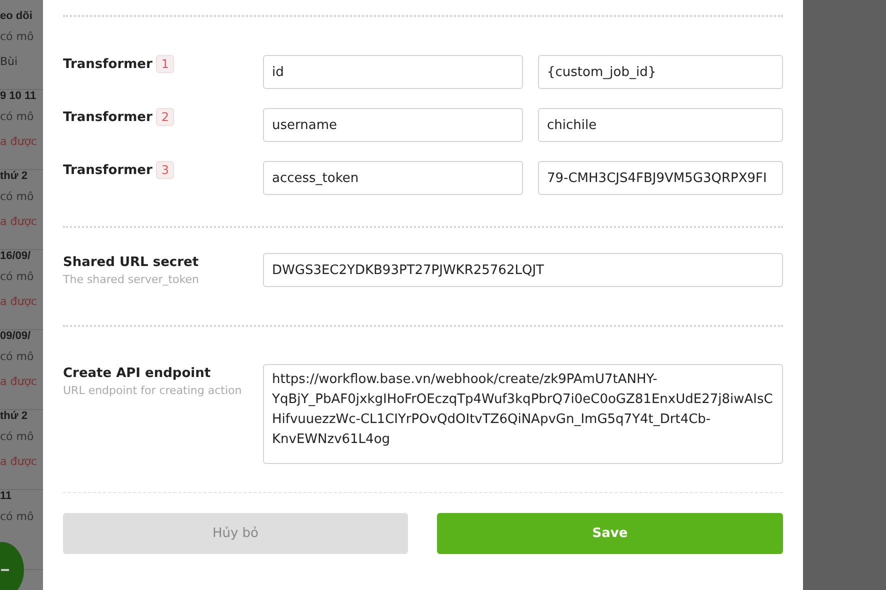 Image resolution: width=886 pixels, height=590 pixels. I want to click on number-badge: 2, so click(165, 117).